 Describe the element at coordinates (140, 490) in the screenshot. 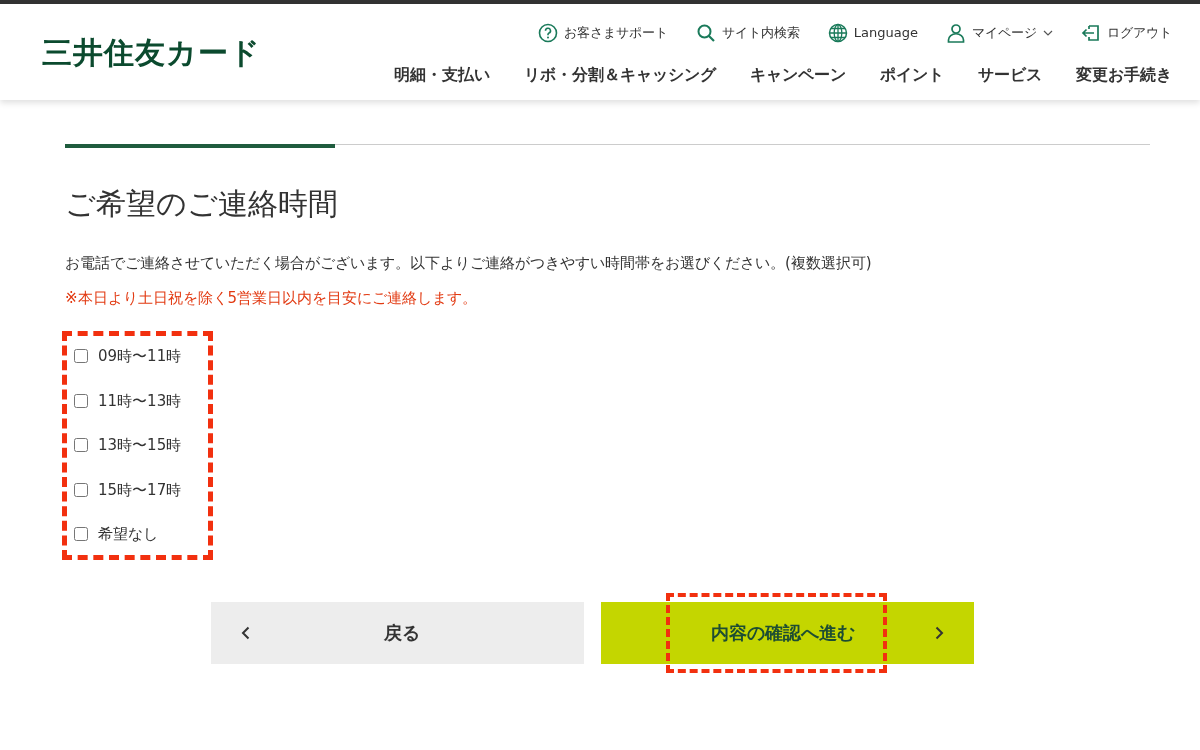

I see `checkbox-label: 15時〜17時` at that location.